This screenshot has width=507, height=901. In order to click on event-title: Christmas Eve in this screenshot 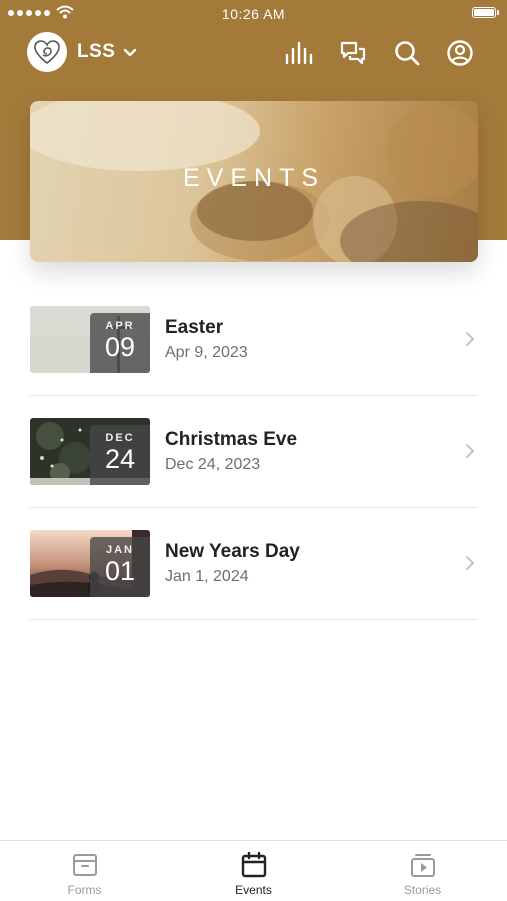, I will do `click(231, 439)`.